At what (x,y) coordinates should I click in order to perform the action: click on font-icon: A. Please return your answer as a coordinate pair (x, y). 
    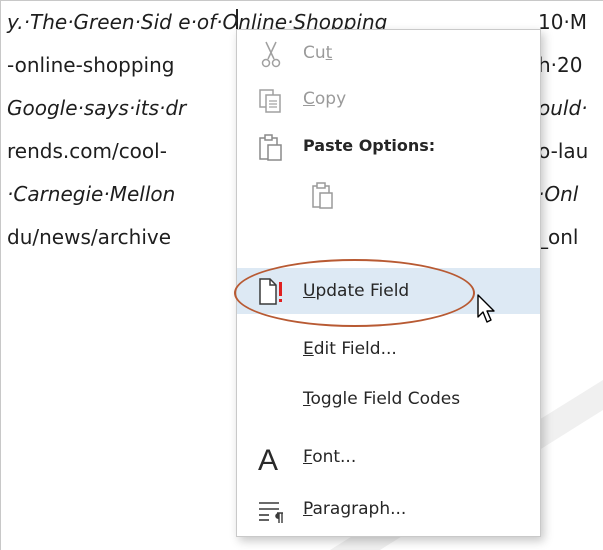
    Looking at the image, I should click on (271, 459).